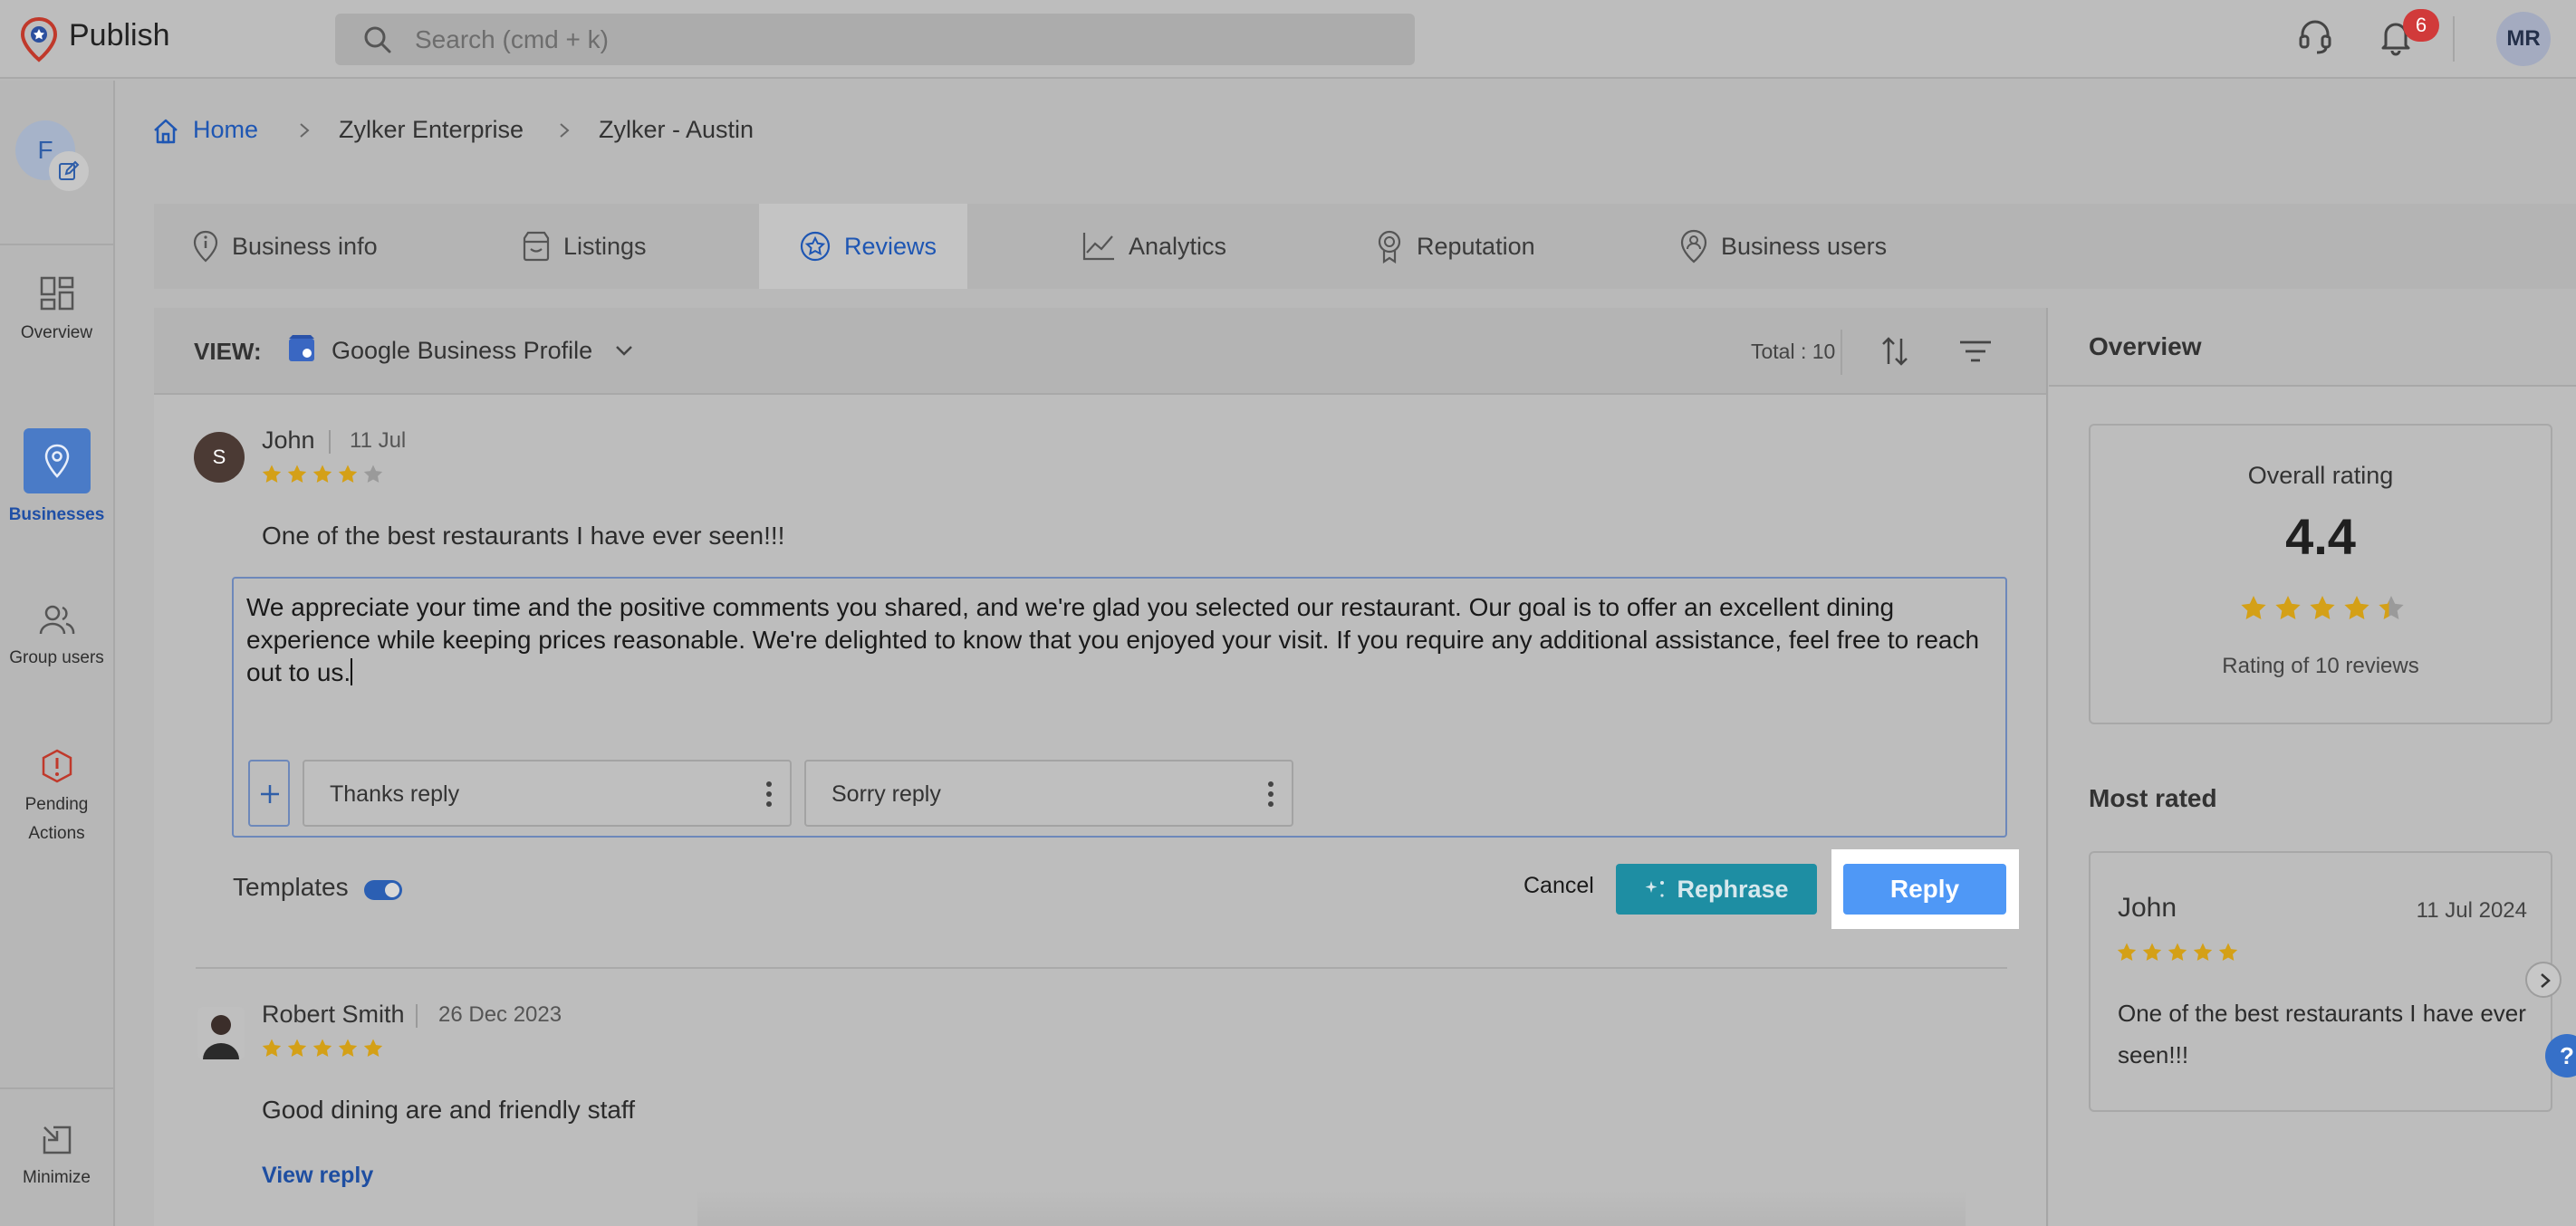 The height and width of the screenshot is (1226, 2576). I want to click on scroll-fade, so click(1331, 1208).